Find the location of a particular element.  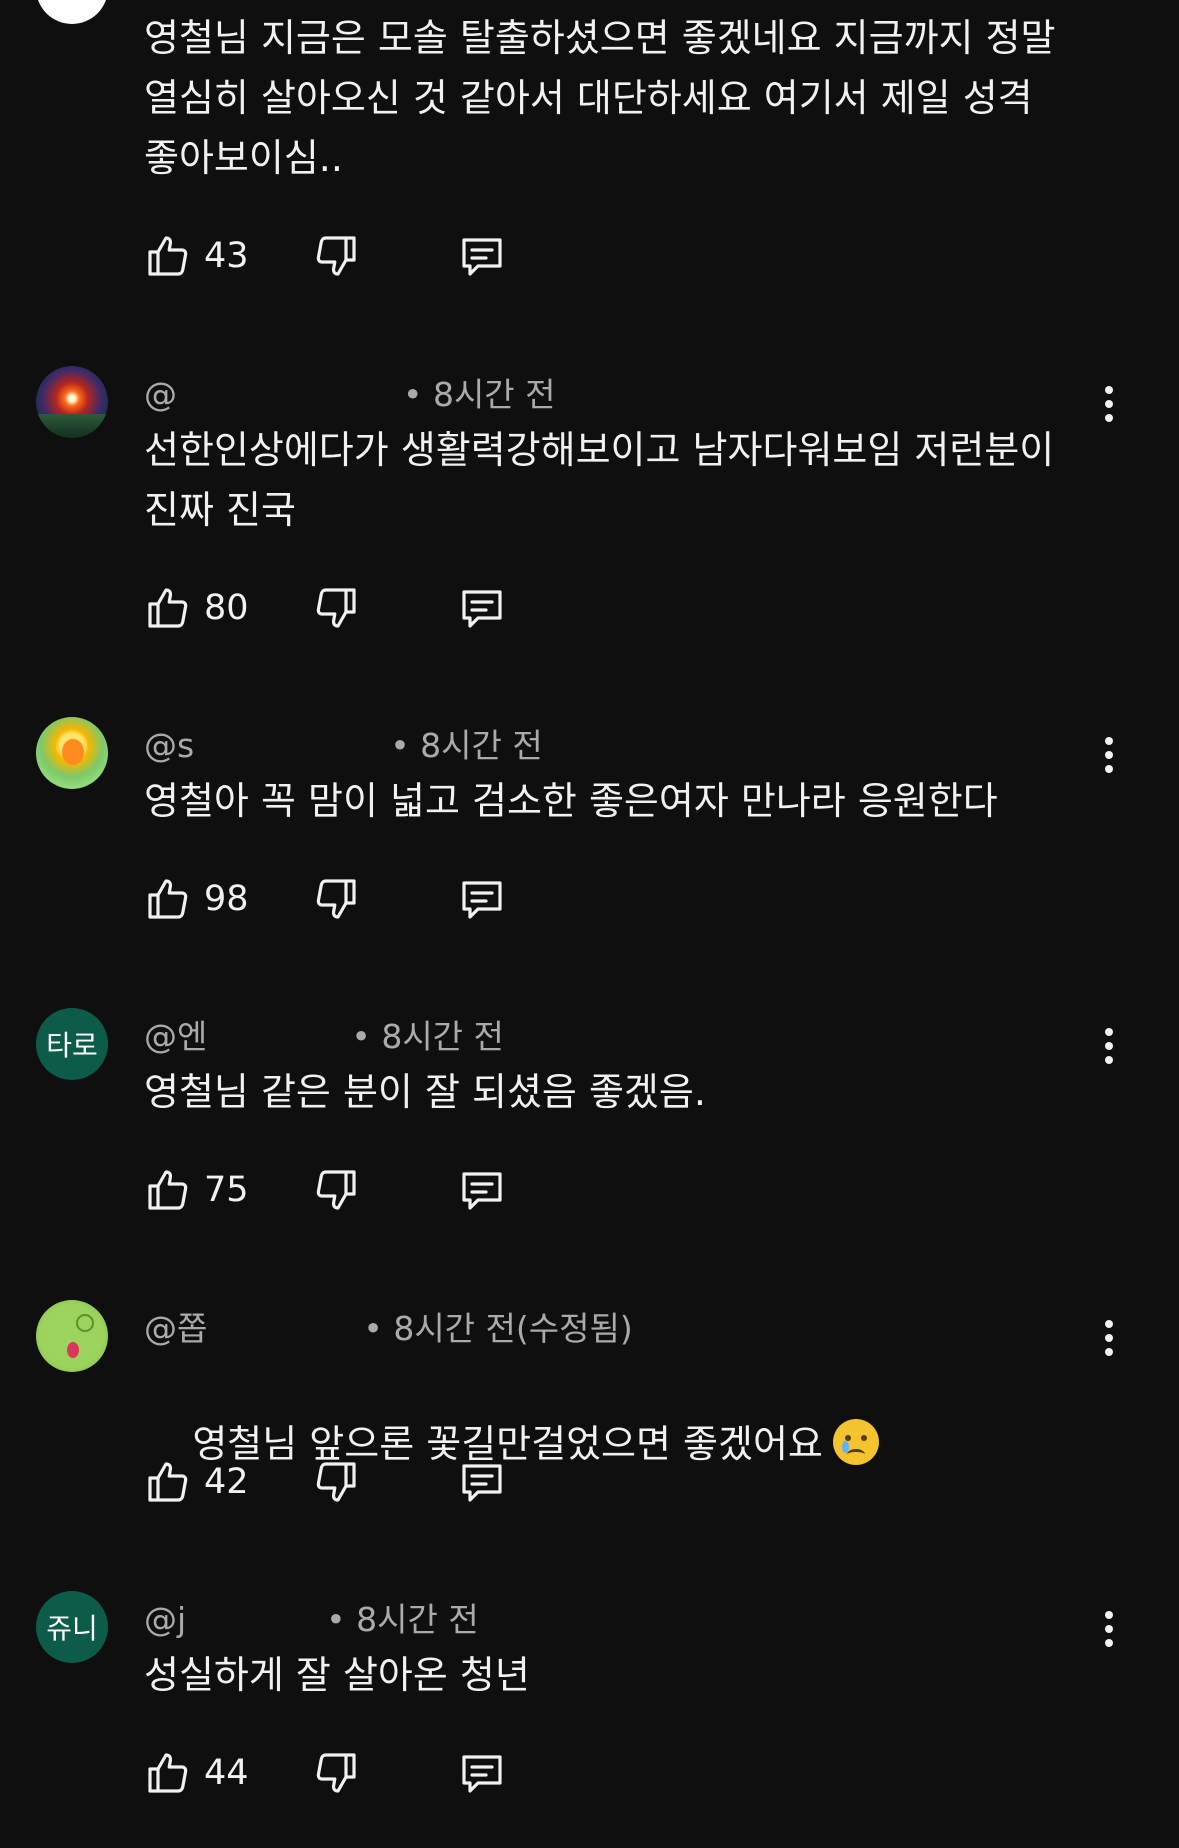

comment-meta: @쫍 • 8시간 전(수정됨) is located at coordinates (388, 1326).